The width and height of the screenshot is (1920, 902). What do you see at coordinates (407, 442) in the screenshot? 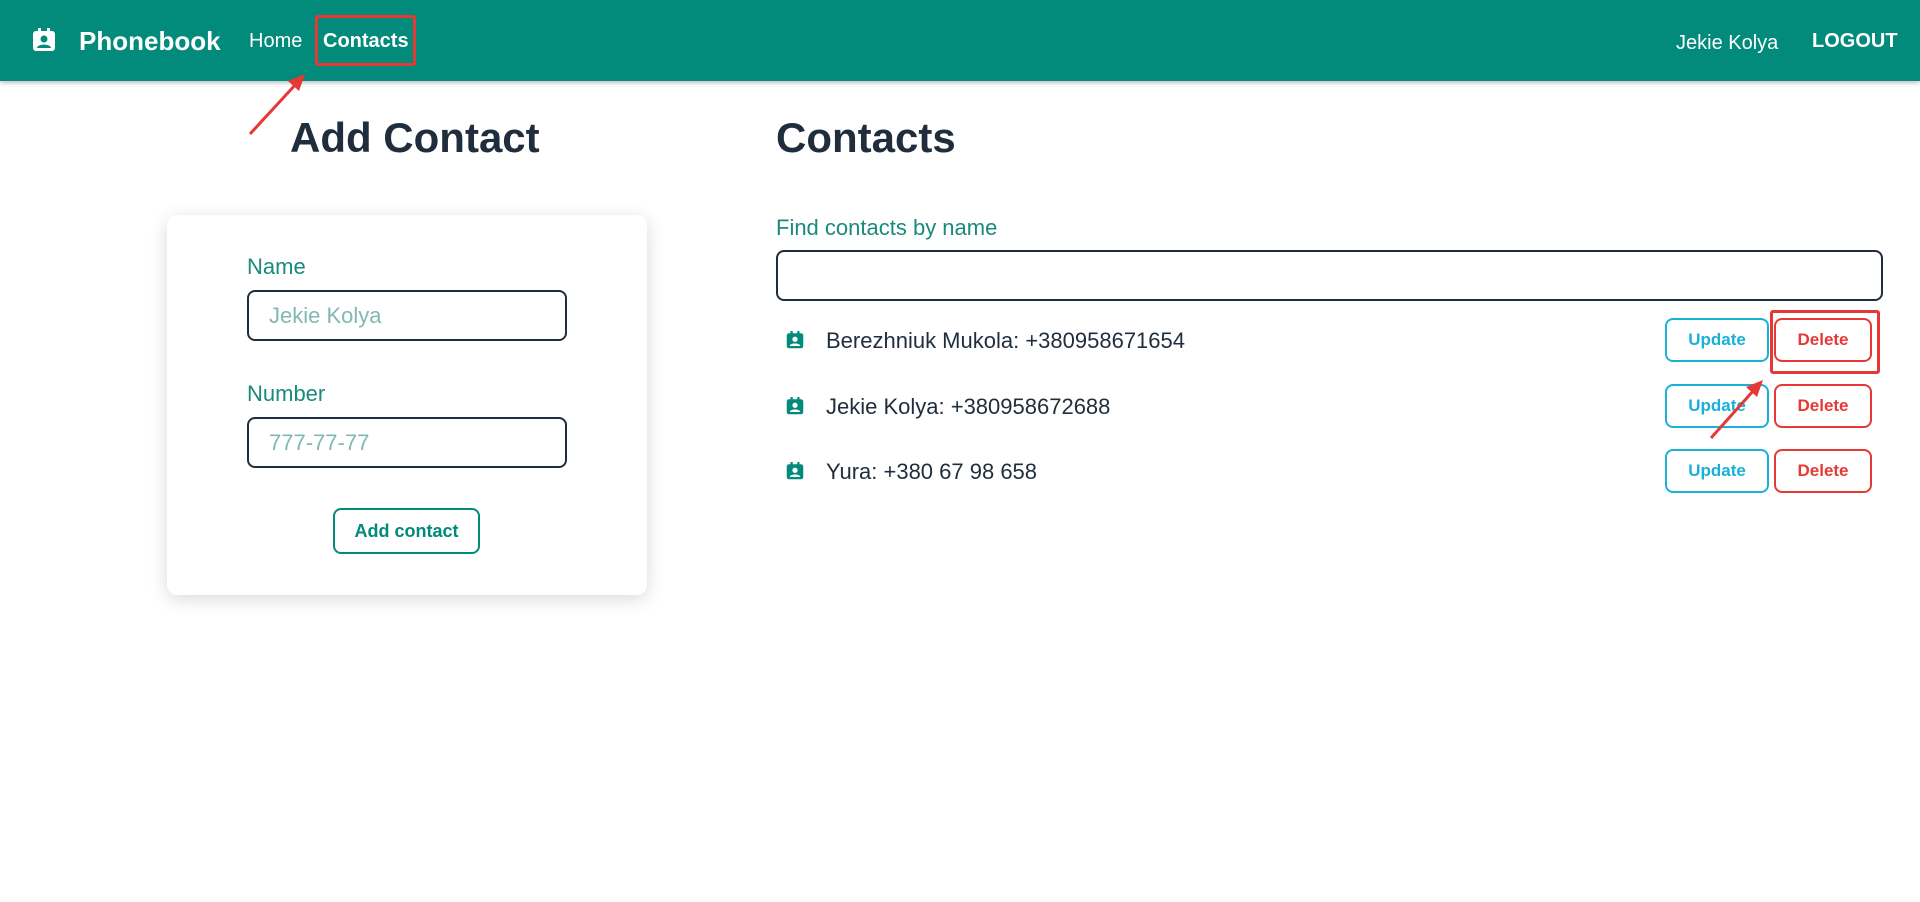
I see `number-input` at bounding box center [407, 442].